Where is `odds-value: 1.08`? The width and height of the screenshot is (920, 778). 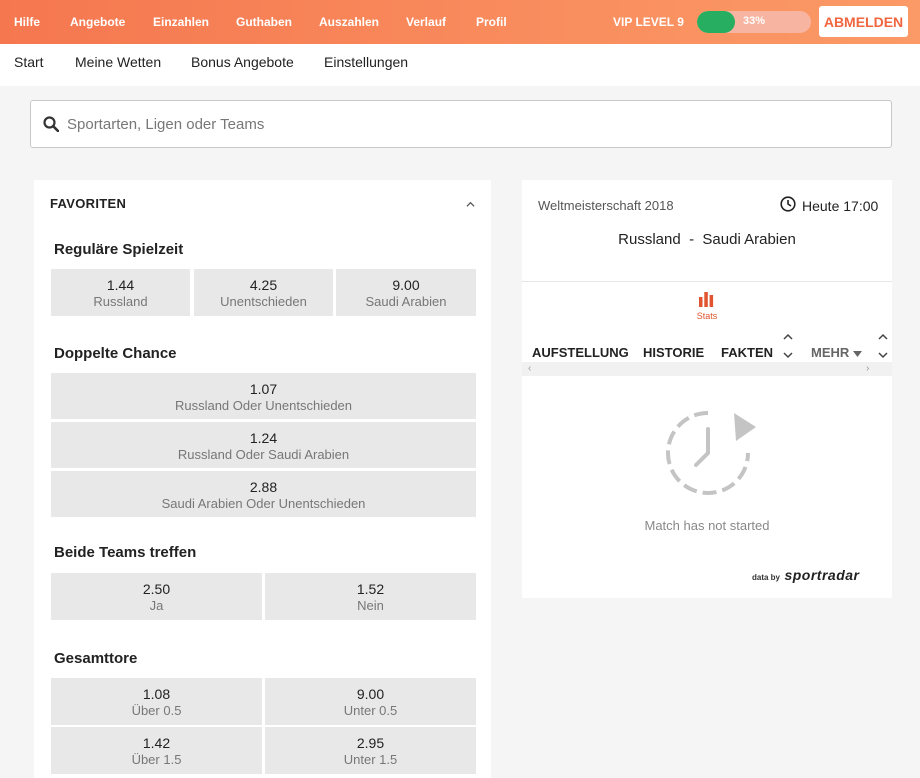
odds-value: 1.08 is located at coordinates (156, 694).